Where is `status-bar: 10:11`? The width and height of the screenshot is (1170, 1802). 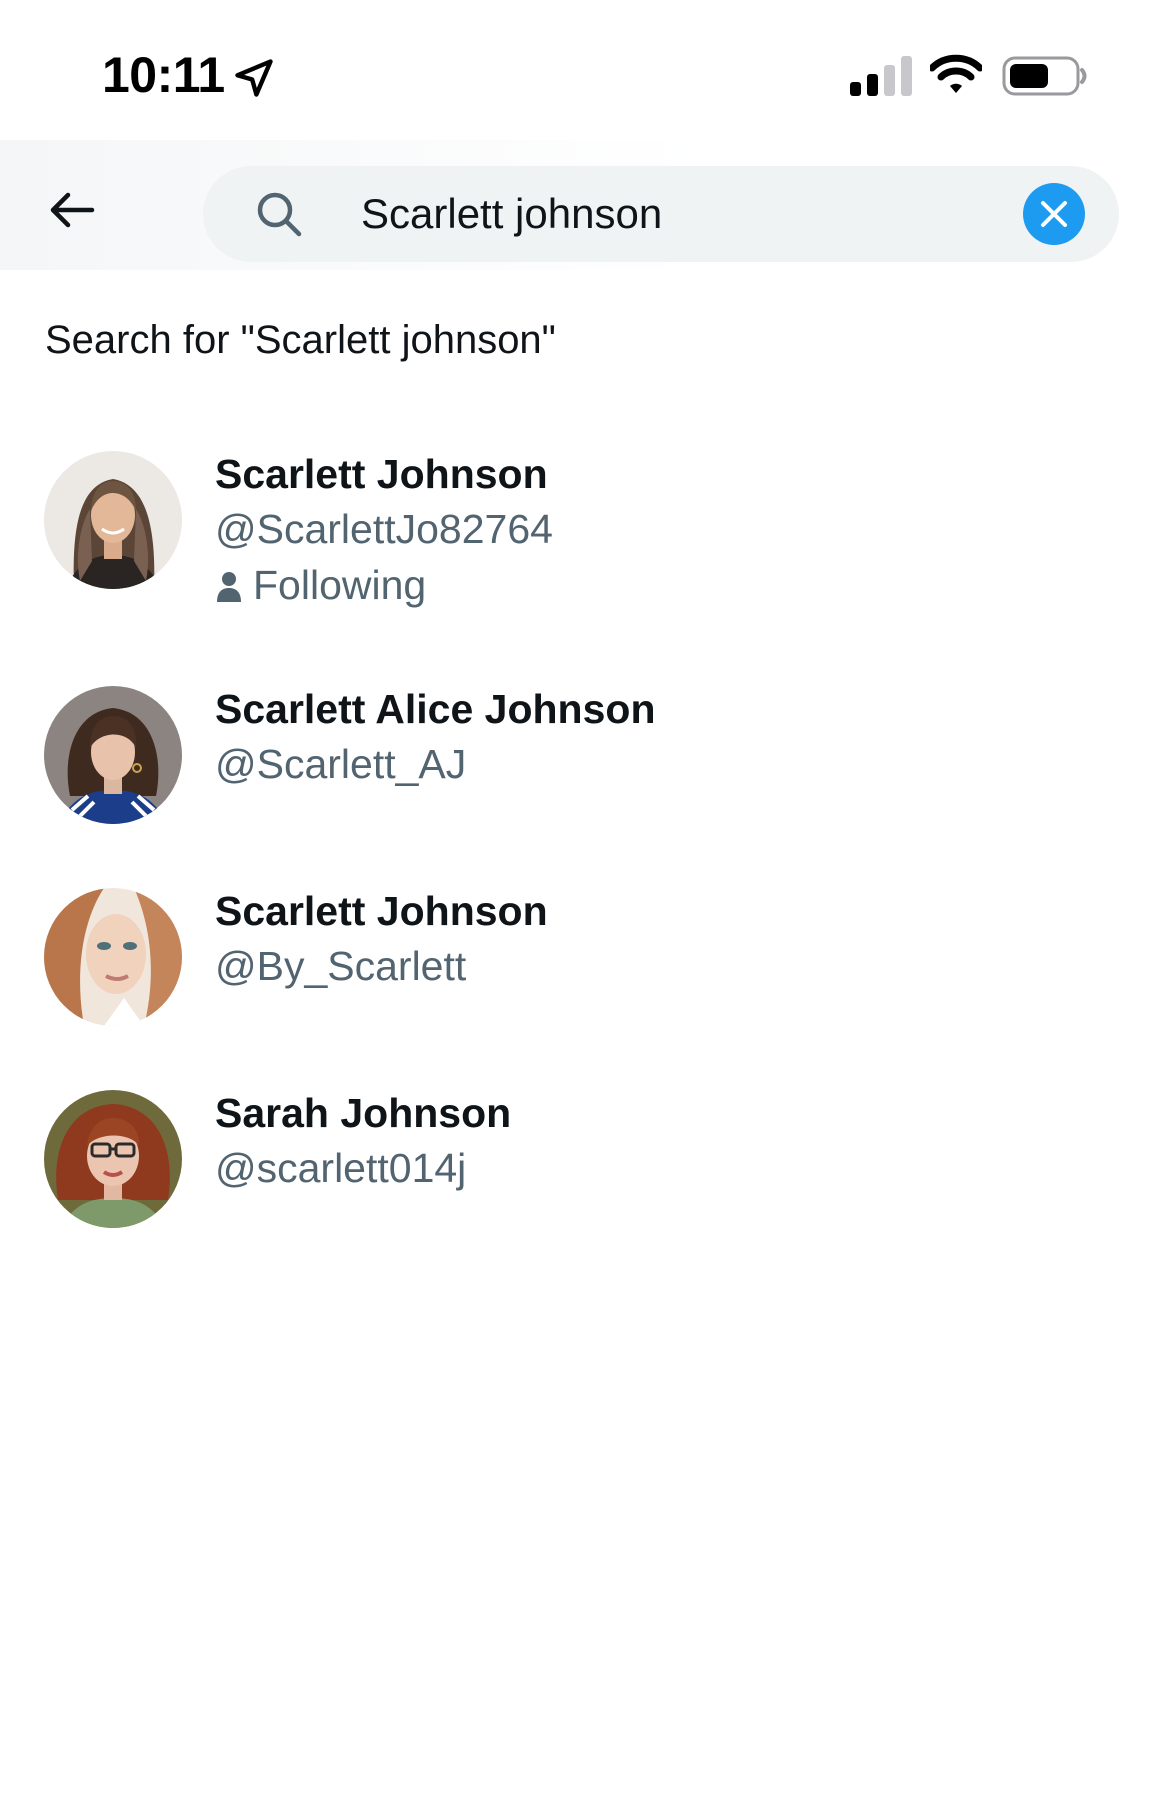 status-bar: 10:11 is located at coordinates (585, 70).